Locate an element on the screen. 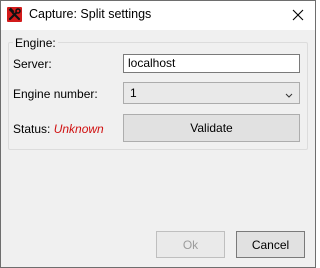 The height and width of the screenshot is (268, 320). server-label: Server: is located at coordinates (32, 64).